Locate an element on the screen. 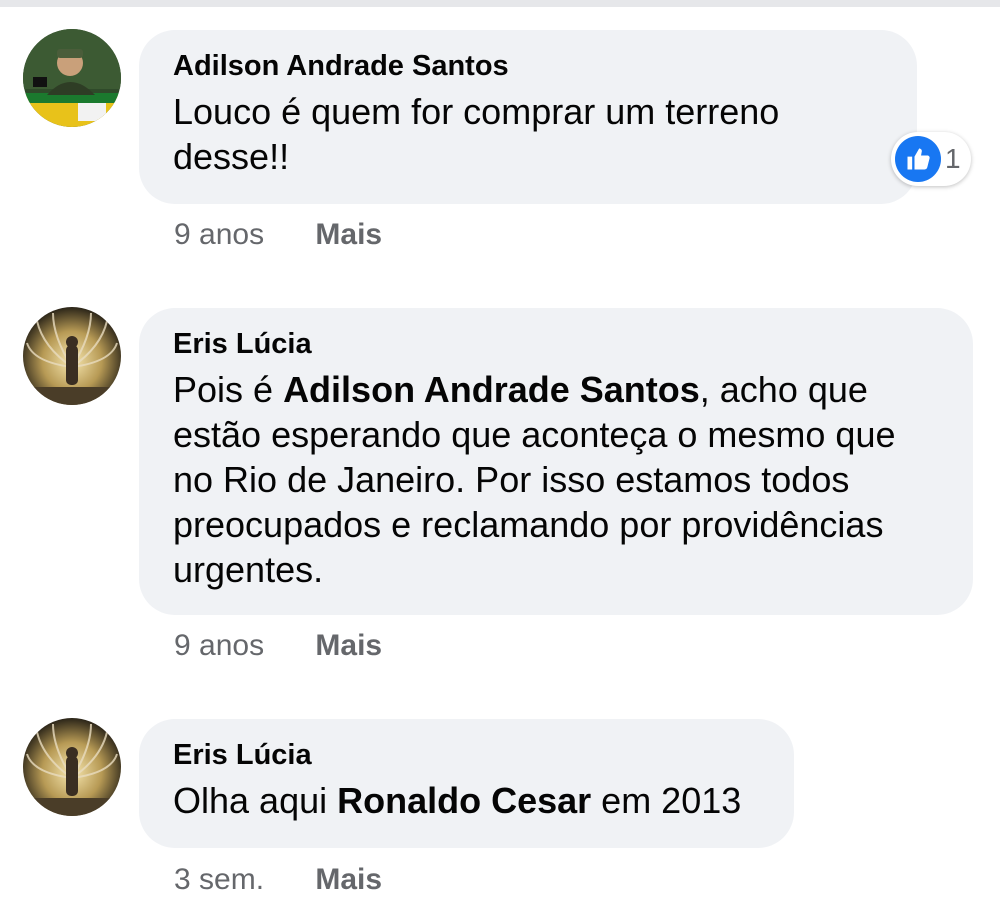  comment-timestamp: 3 sem. is located at coordinates (219, 880).